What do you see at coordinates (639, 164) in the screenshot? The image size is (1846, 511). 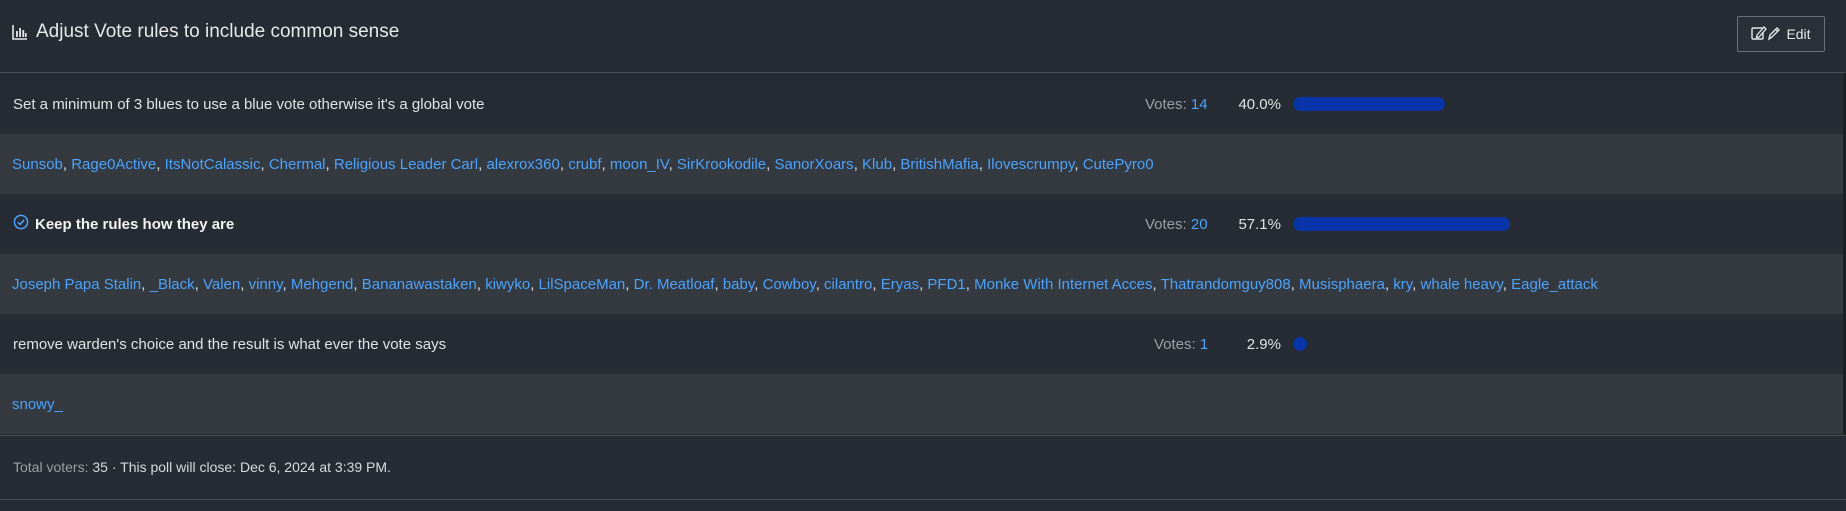 I see `voter-link: moon_IV` at bounding box center [639, 164].